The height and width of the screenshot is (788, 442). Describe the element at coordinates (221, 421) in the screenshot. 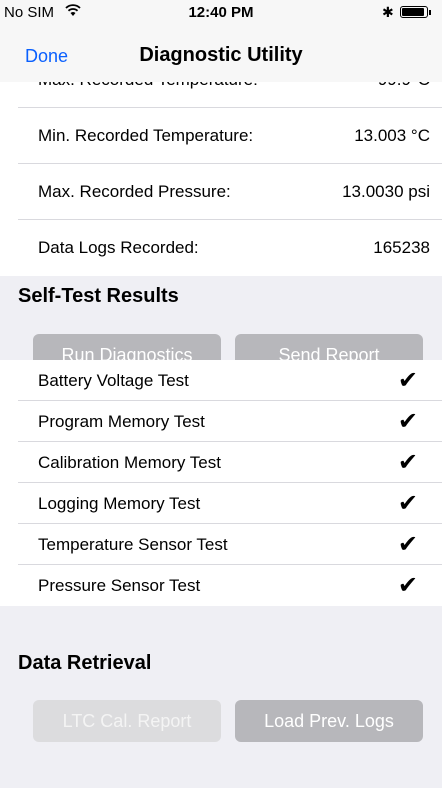

I see `test-row-program-memory: Program Memory Test ✔` at that location.